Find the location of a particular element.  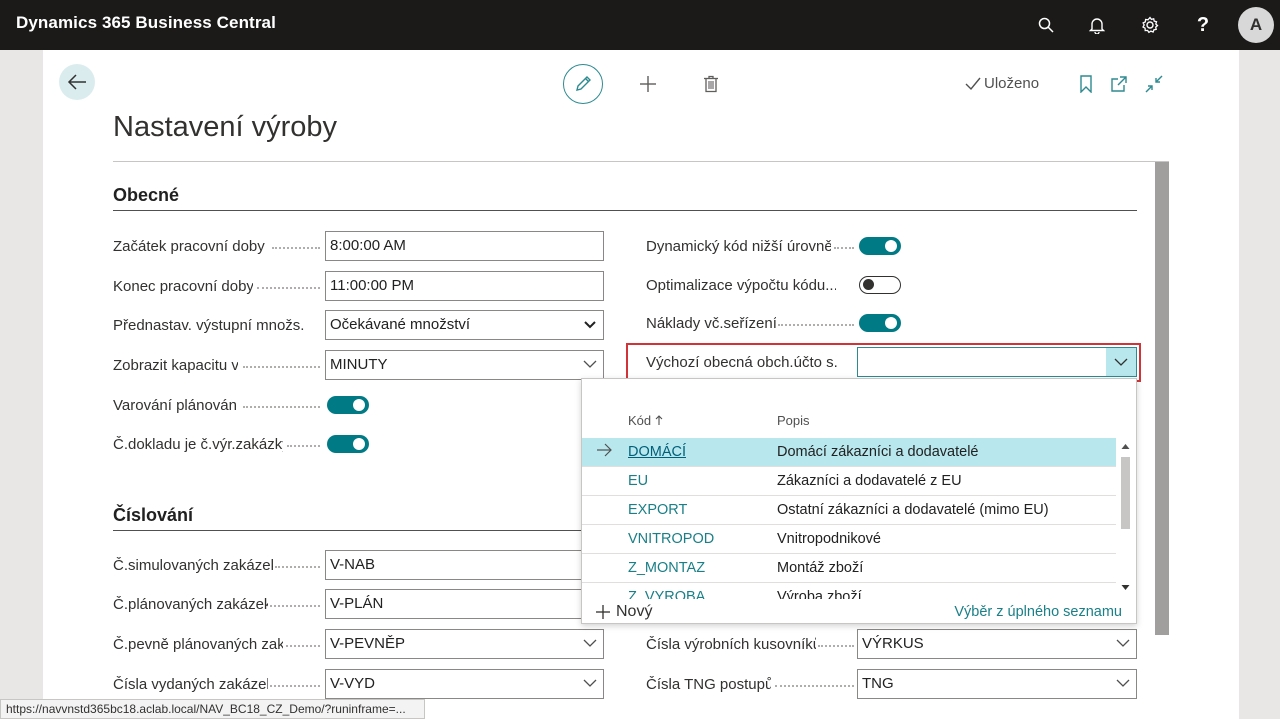

released-value: V-VYD is located at coordinates (353, 683).